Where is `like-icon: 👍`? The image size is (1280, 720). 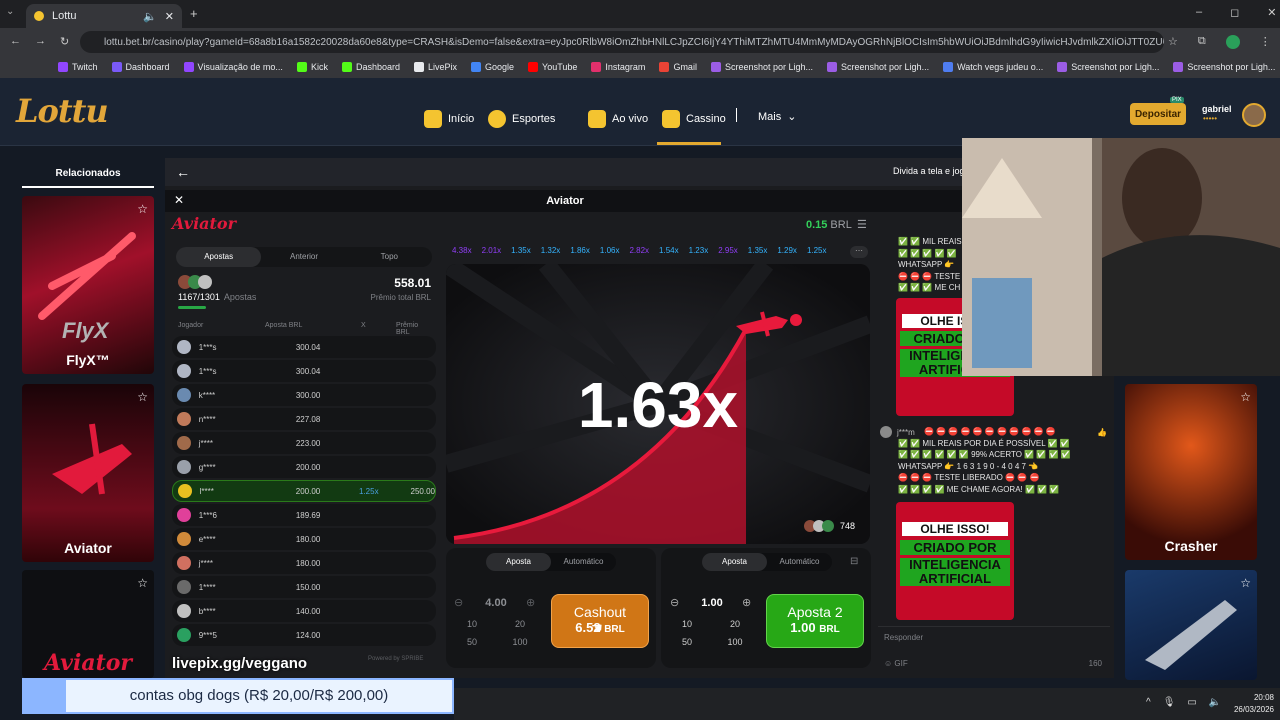 like-icon: 👍 is located at coordinates (1102, 432).